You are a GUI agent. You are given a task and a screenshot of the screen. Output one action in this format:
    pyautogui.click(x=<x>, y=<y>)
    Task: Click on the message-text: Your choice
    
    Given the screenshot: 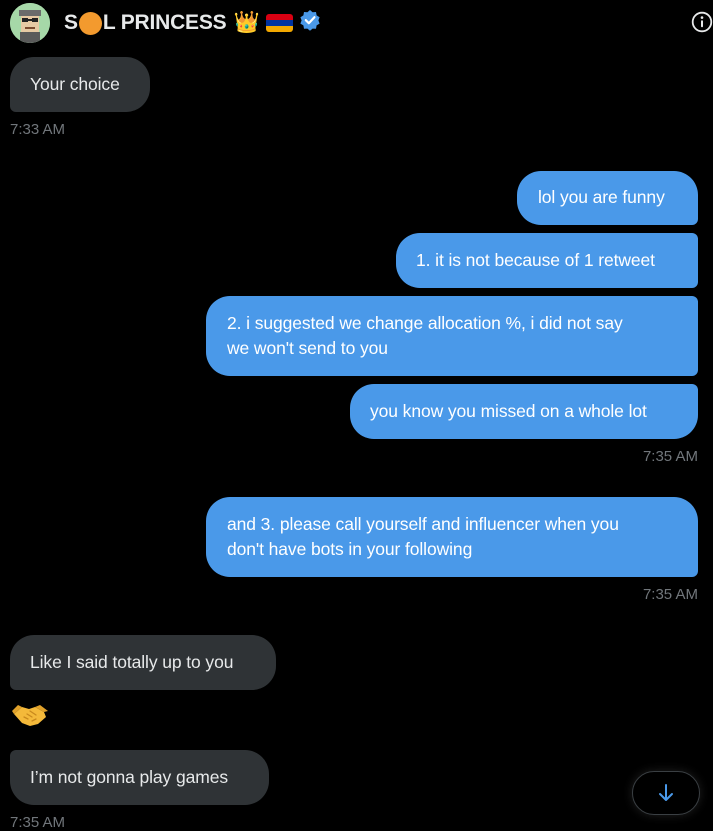 What is the action you would take?
    pyautogui.click(x=75, y=84)
    